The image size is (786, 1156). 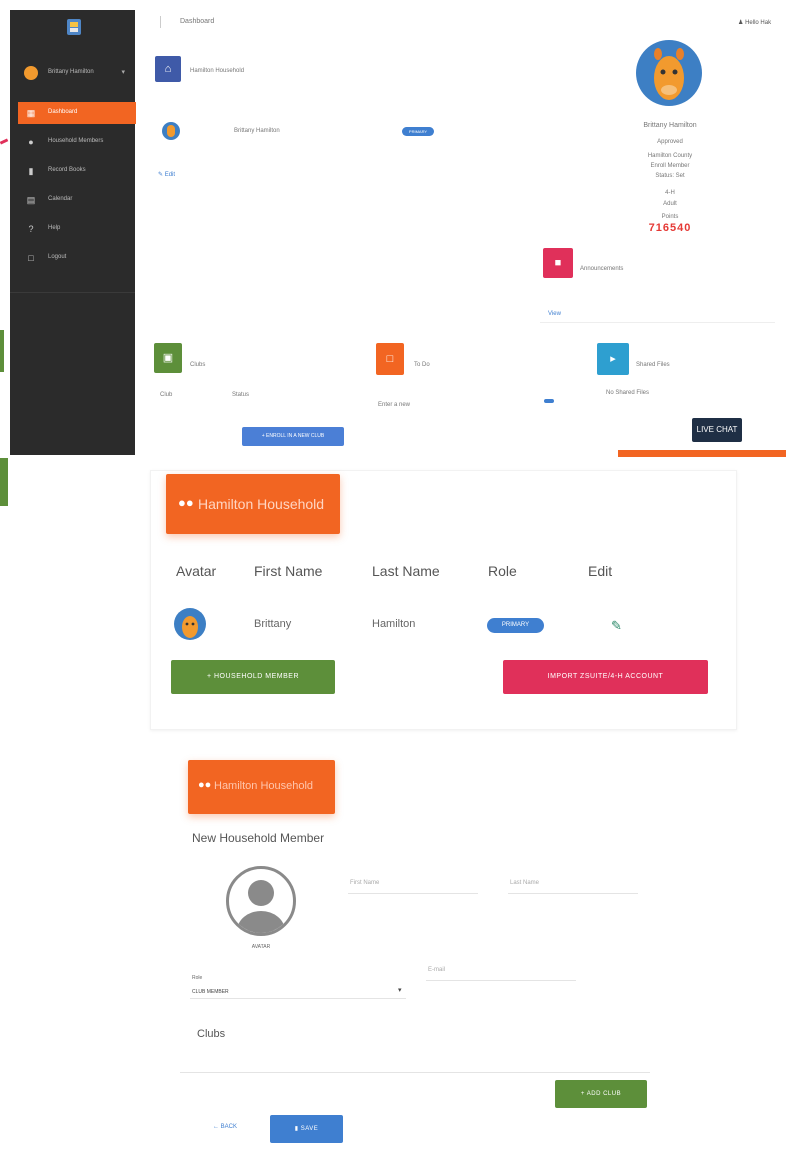 What do you see at coordinates (229, 1127) in the screenshot?
I see `back-button-label: BACK` at bounding box center [229, 1127].